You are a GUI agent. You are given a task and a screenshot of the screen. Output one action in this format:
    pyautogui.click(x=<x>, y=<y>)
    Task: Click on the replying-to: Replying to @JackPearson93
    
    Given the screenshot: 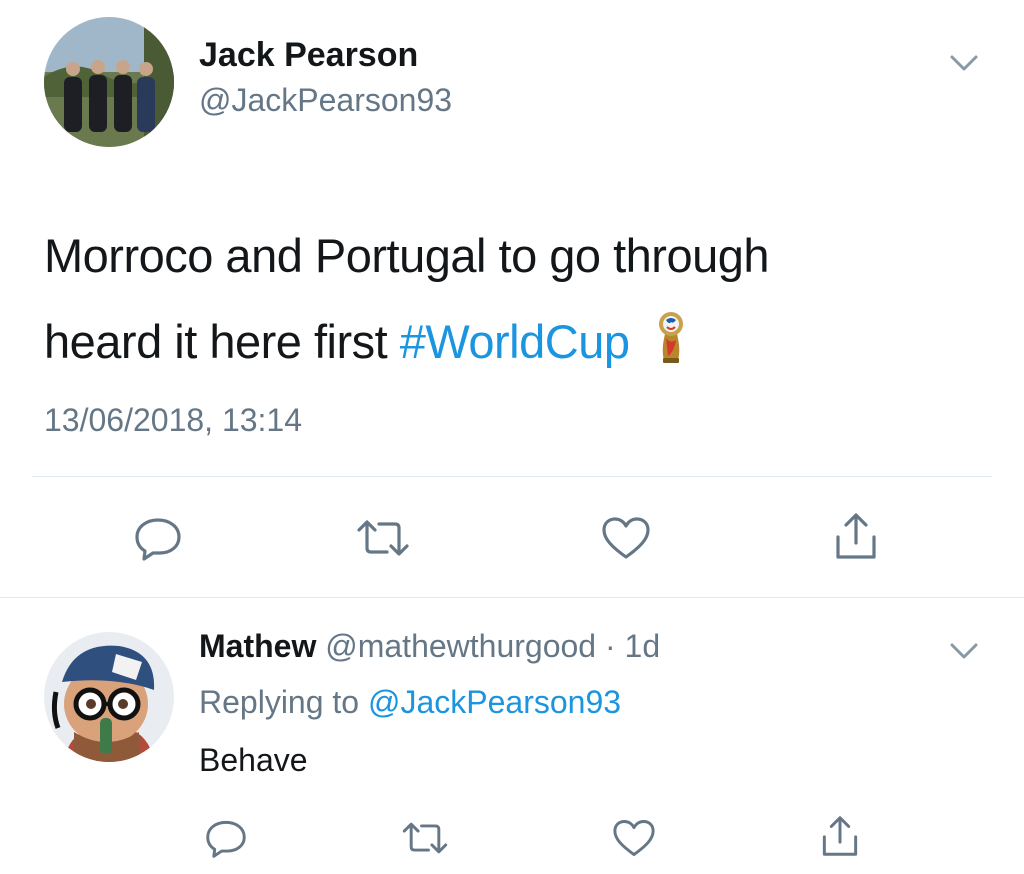 What is the action you would take?
    pyautogui.click(x=410, y=702)
    